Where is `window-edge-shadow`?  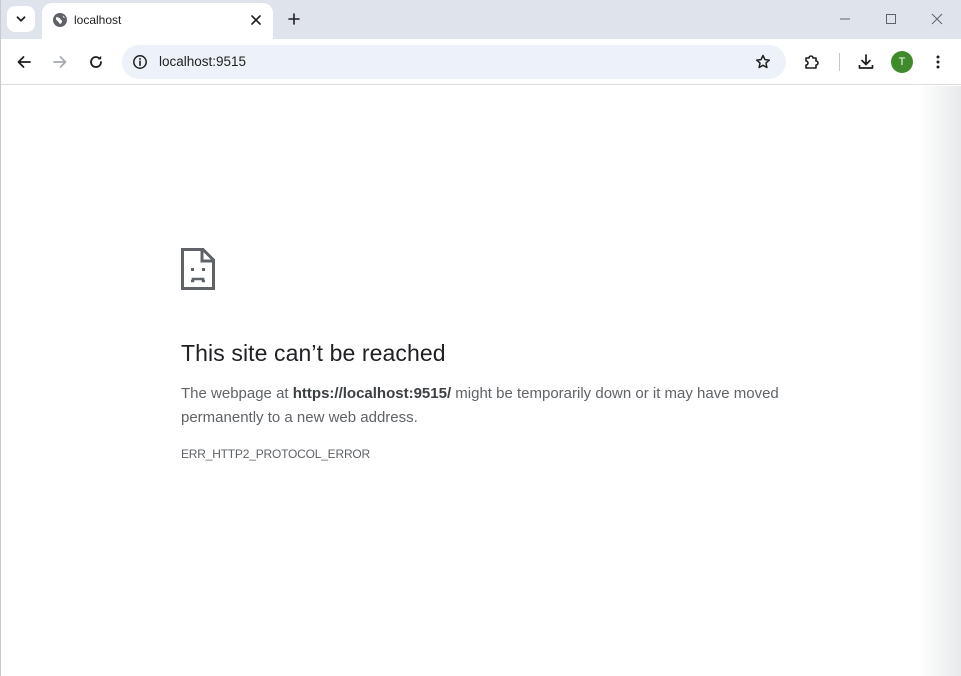 window-edge-shadow is located at coordinates (939, 381).